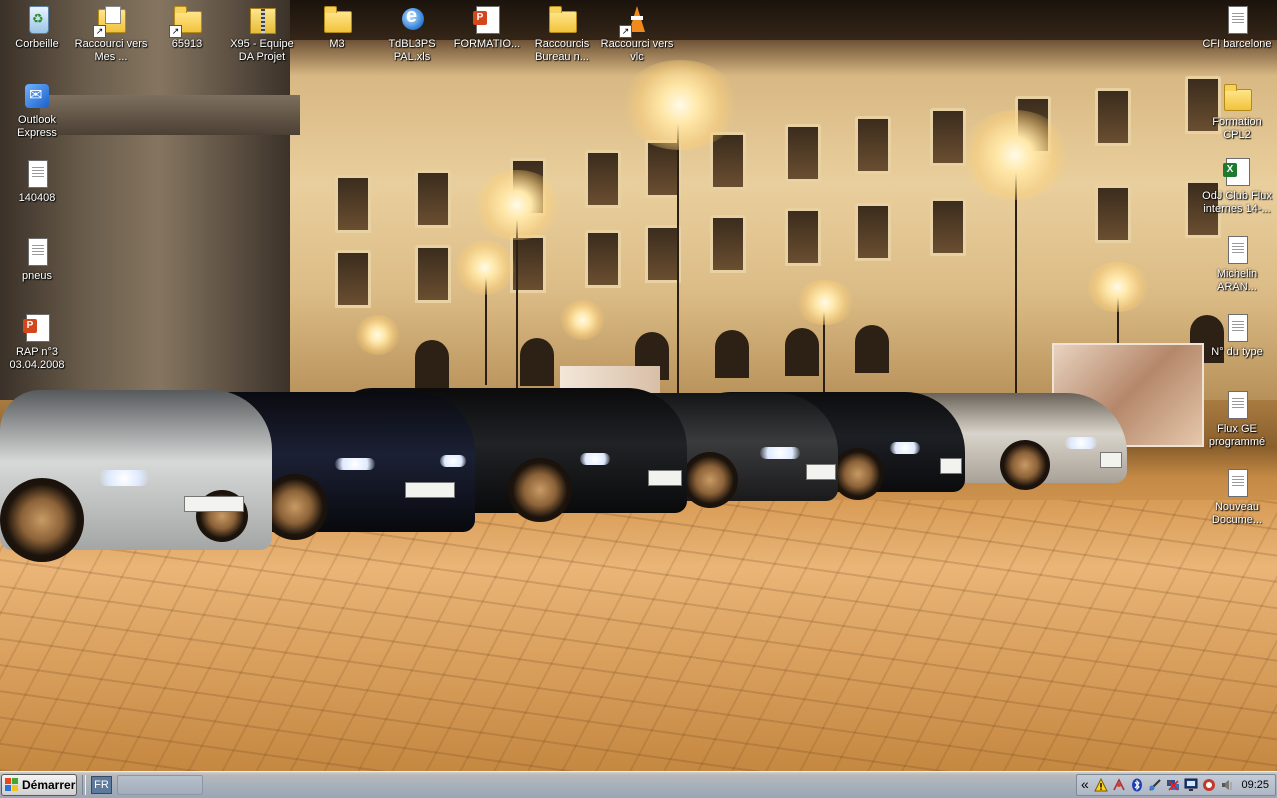  What do you see at coordinates (37, 110) in the screenshot?
I see `desktop-icon-outlook-express: Outlook Express` at bounding box center [37, 110].